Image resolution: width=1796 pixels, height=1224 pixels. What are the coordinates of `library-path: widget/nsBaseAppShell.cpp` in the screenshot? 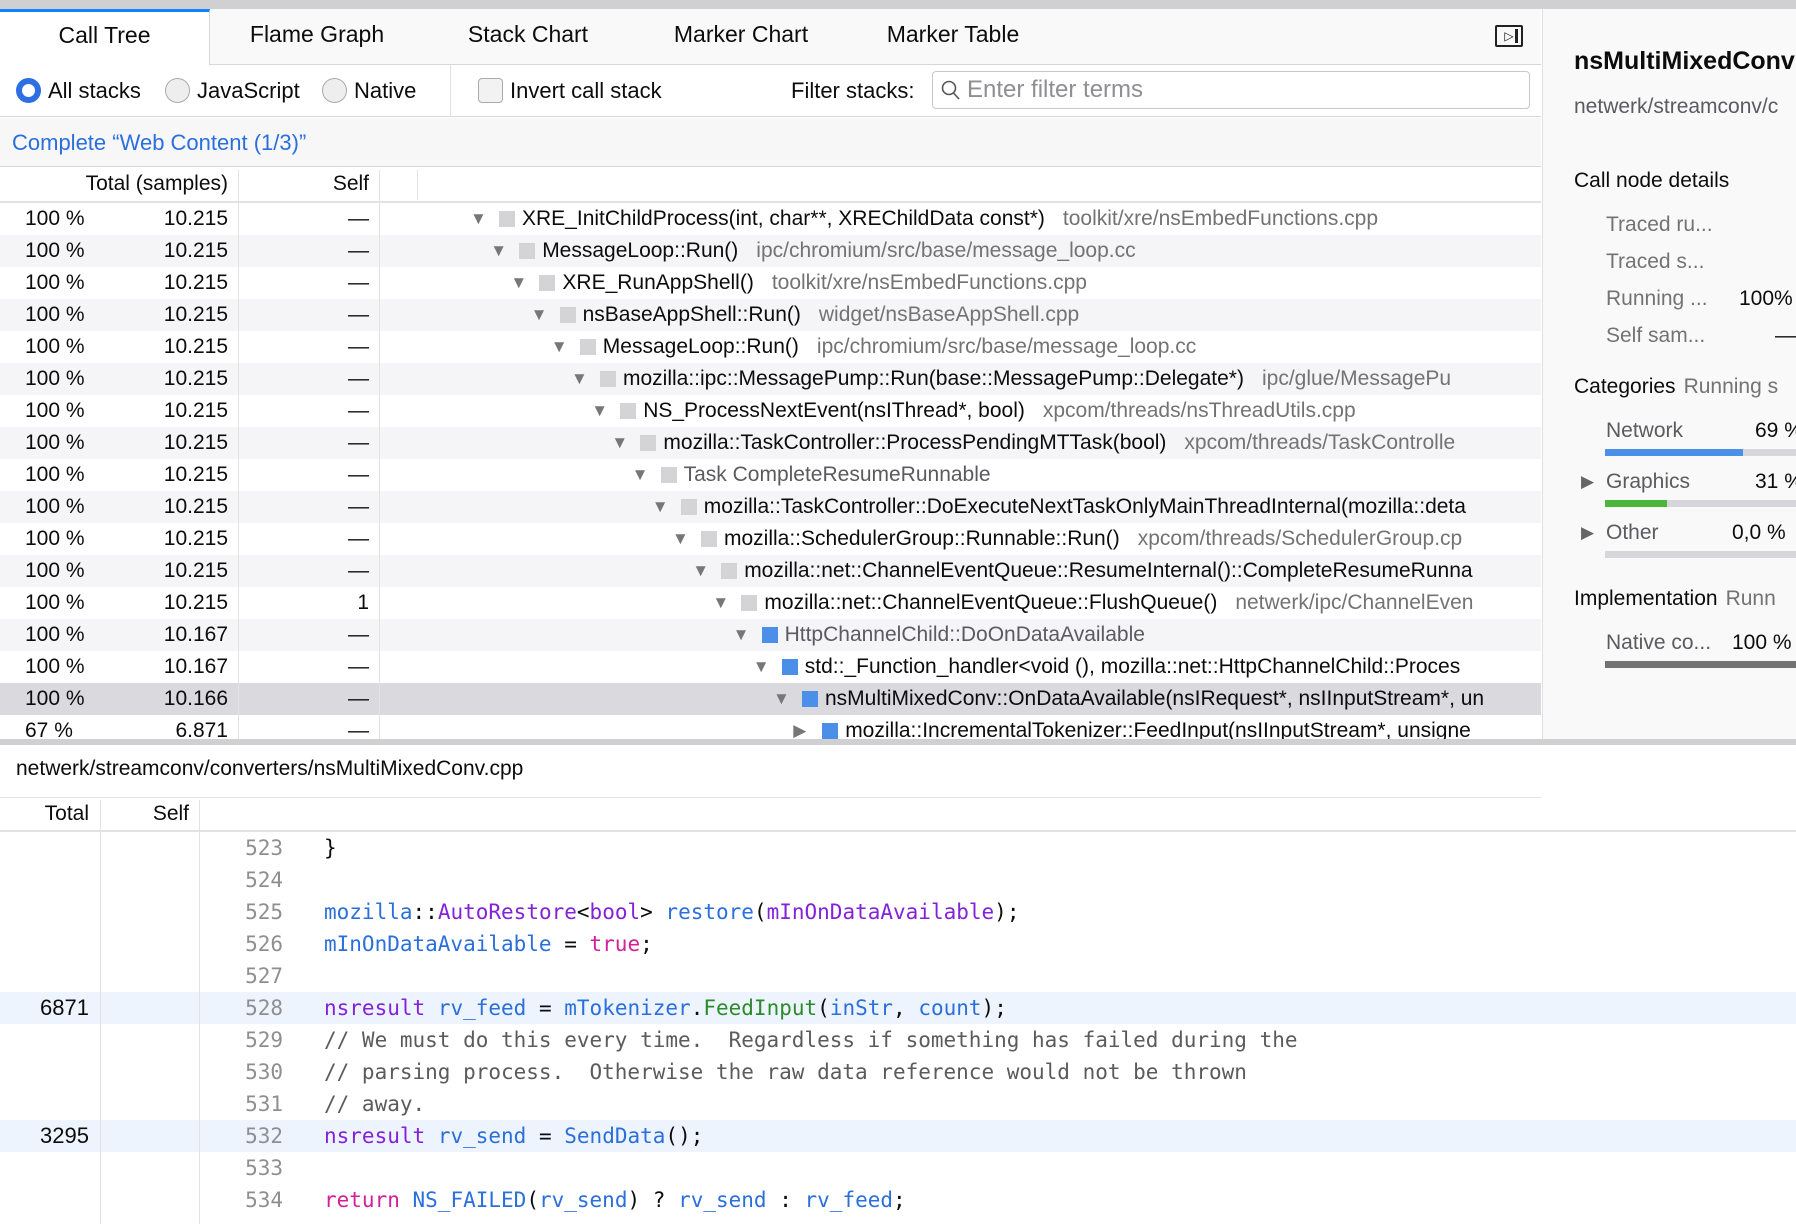 It's located at (949, 314).